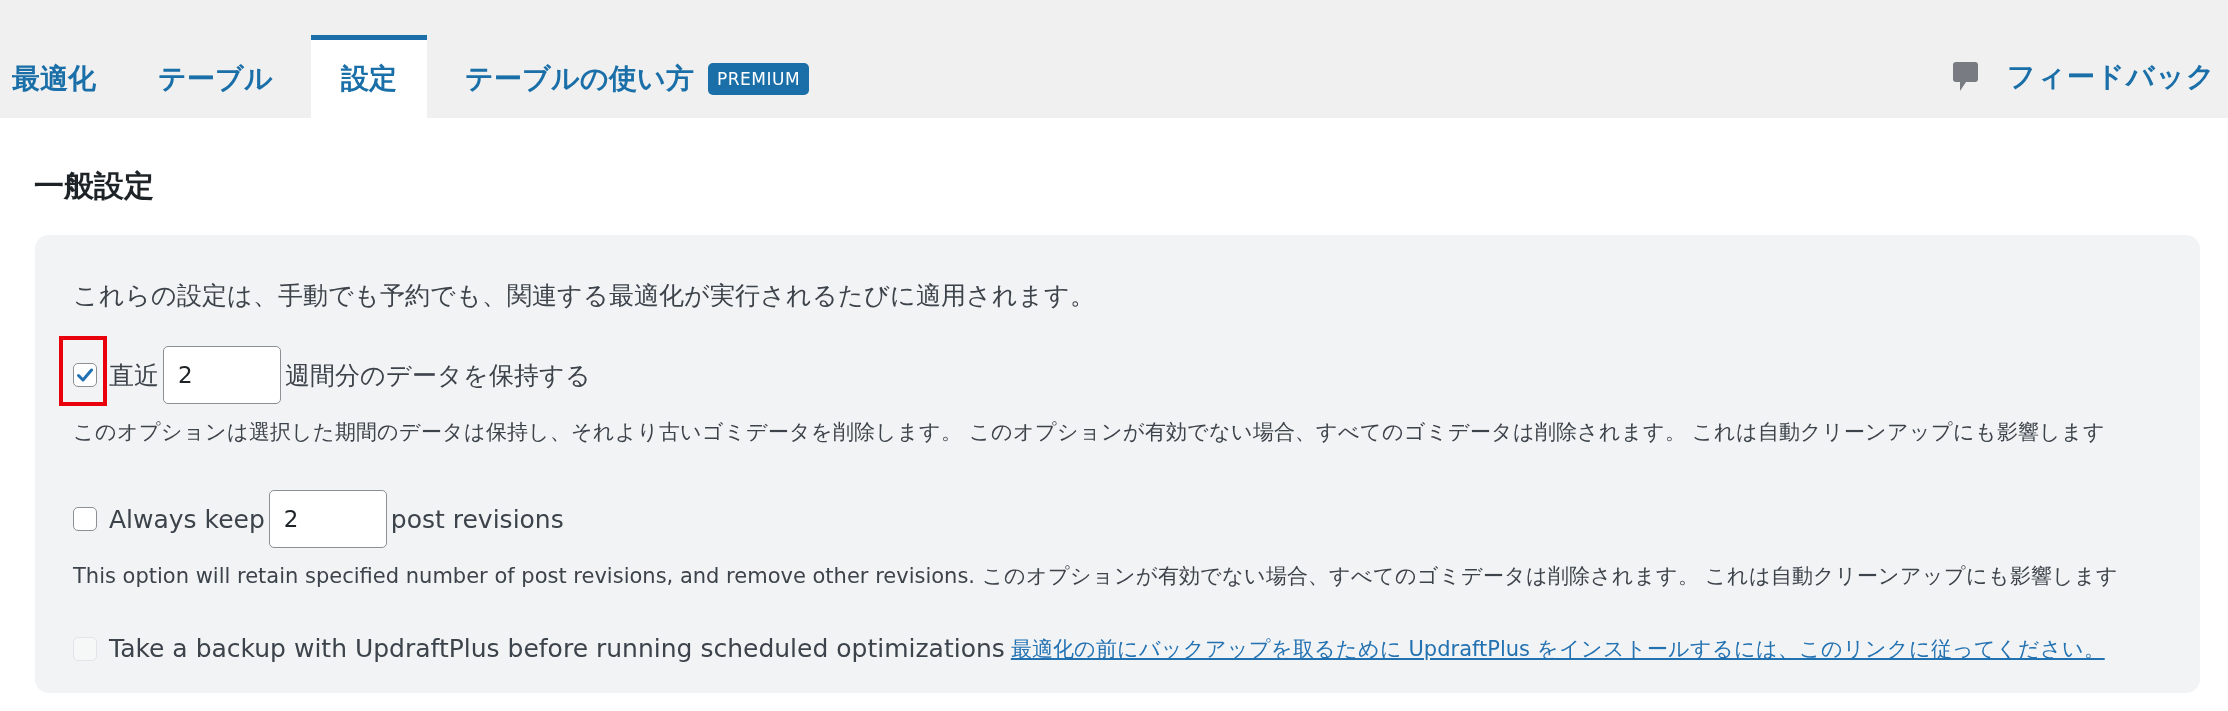  I want to click on tab: 設定, so click(369, 76).